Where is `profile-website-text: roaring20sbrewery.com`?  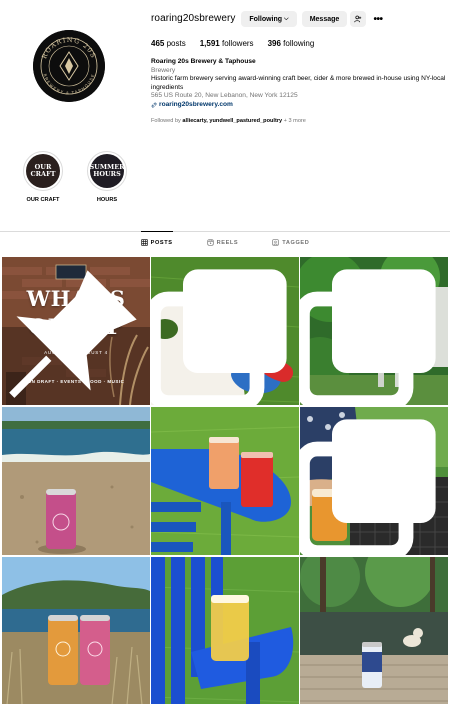
profile-website-text: roaring20sbrewery.com is located at coordinates (196, 104).